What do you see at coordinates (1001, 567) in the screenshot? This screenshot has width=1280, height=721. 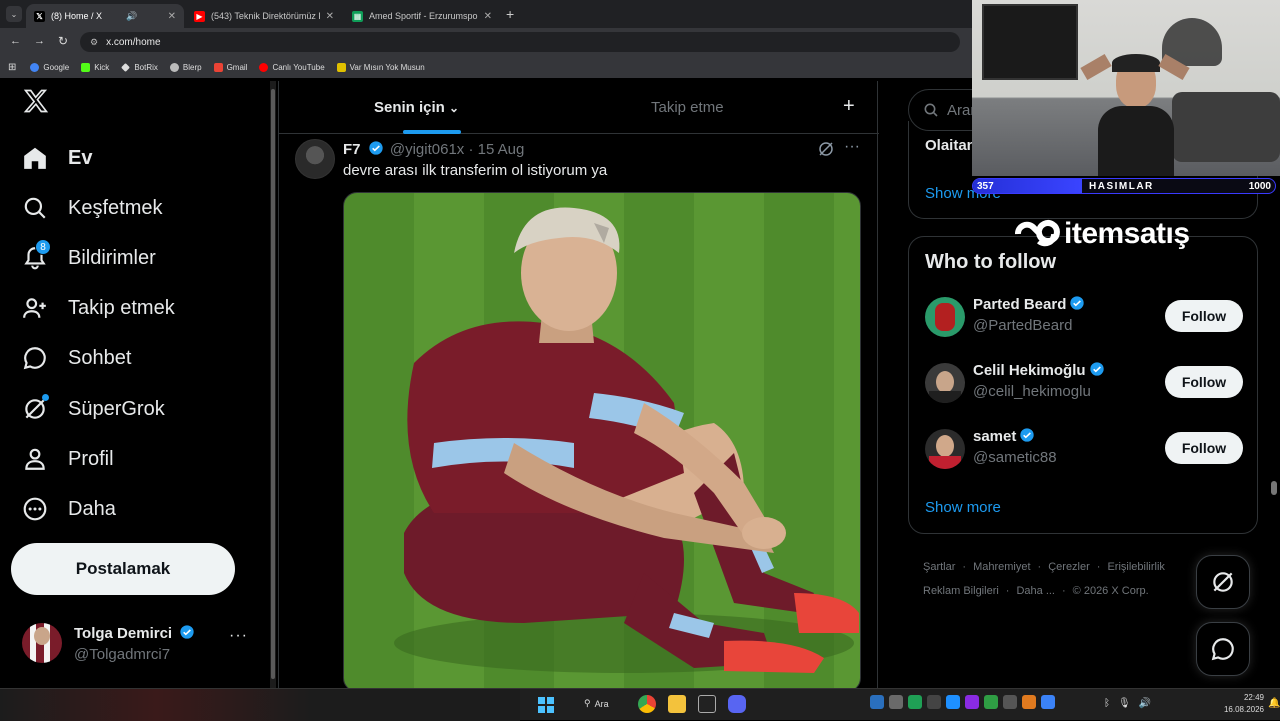 I see `footer-link: Mahremiyet` at bounding box center [1001, 567].